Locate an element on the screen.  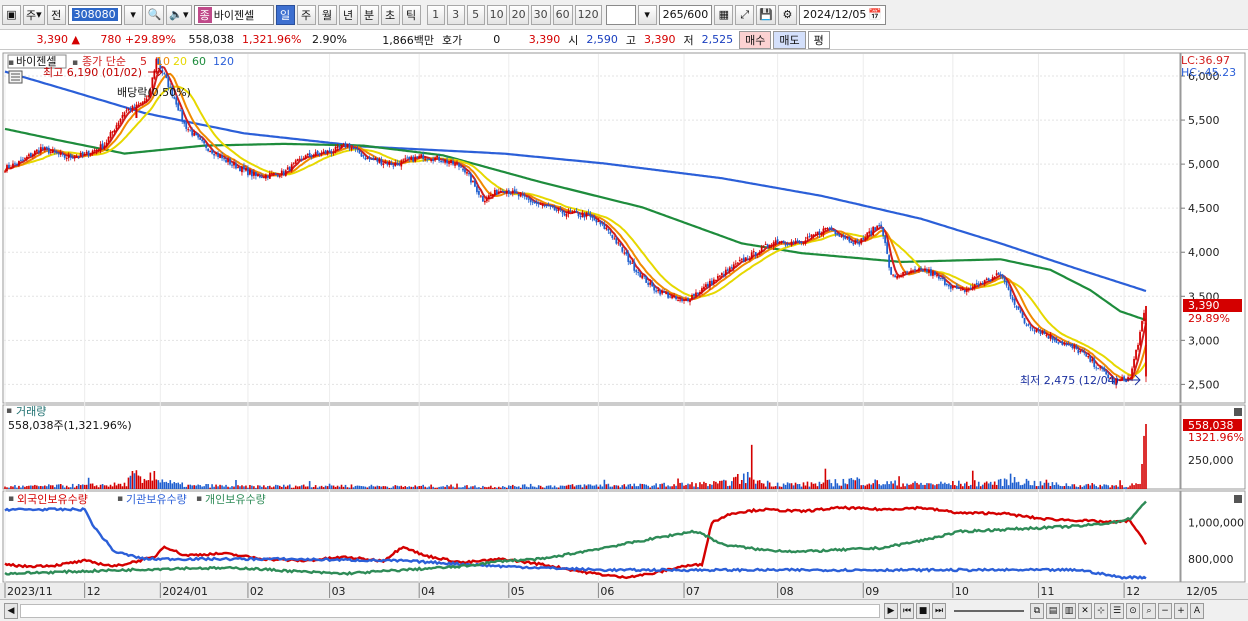
period-tab: 초 is located at coordinates (390, 14).